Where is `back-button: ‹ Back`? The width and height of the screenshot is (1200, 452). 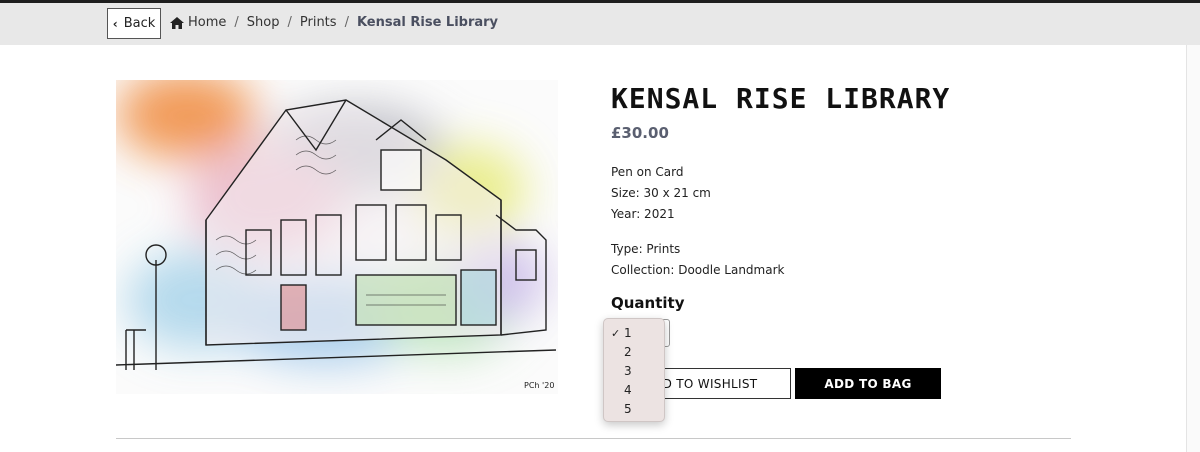 back-button: ‹ Back is located at coordinates (134, 23).